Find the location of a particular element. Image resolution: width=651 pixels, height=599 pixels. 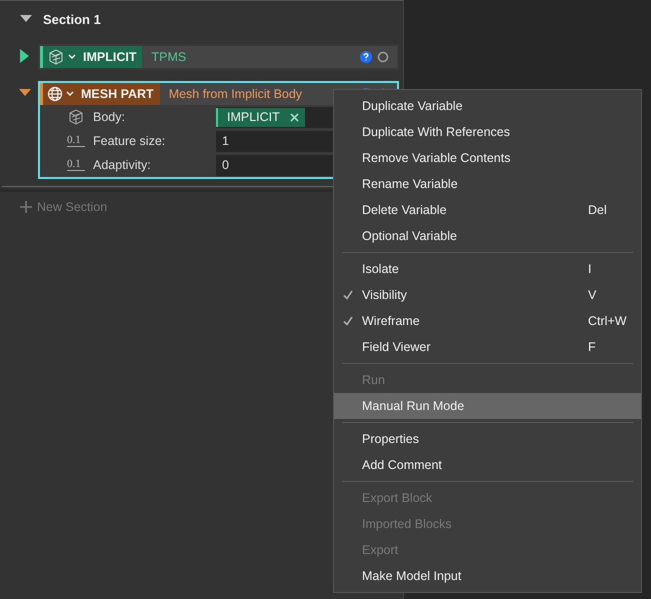

block-name: Mesh from Implicit Body is located at coordinates (236, 94).